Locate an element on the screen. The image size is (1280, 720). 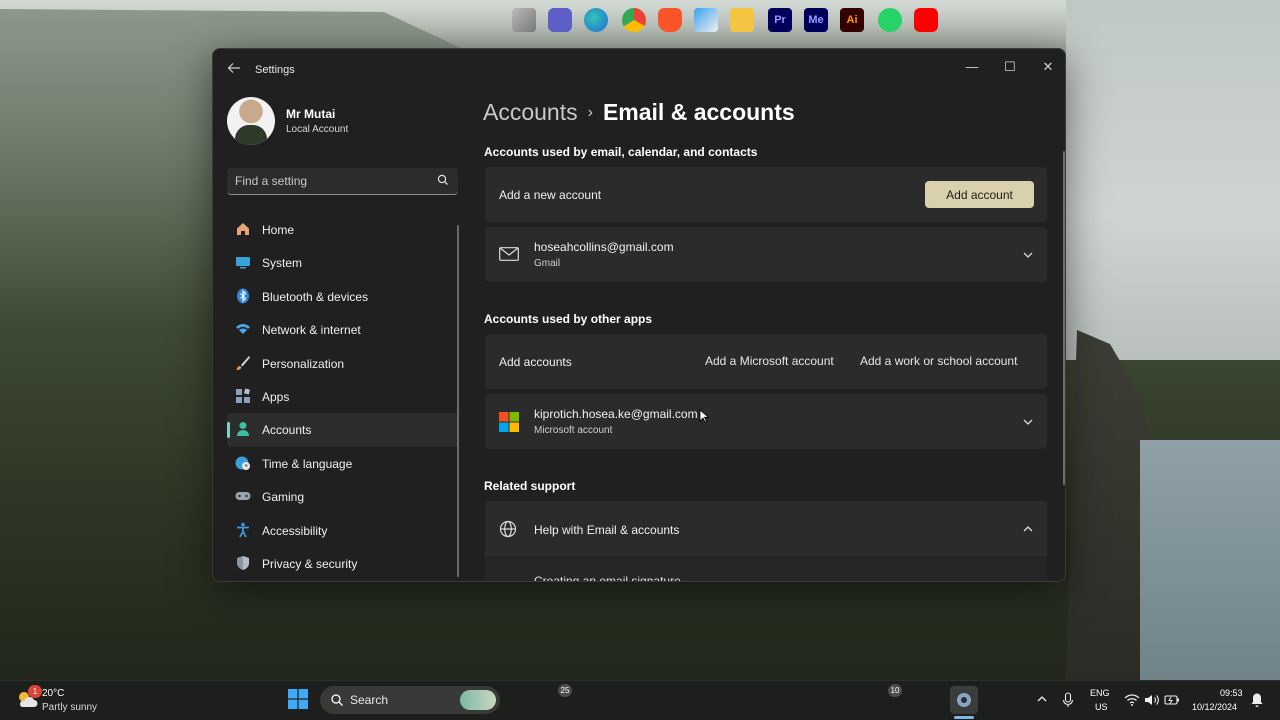
breadcrumb-parent: Accounts is located at coordinates (530, 112).